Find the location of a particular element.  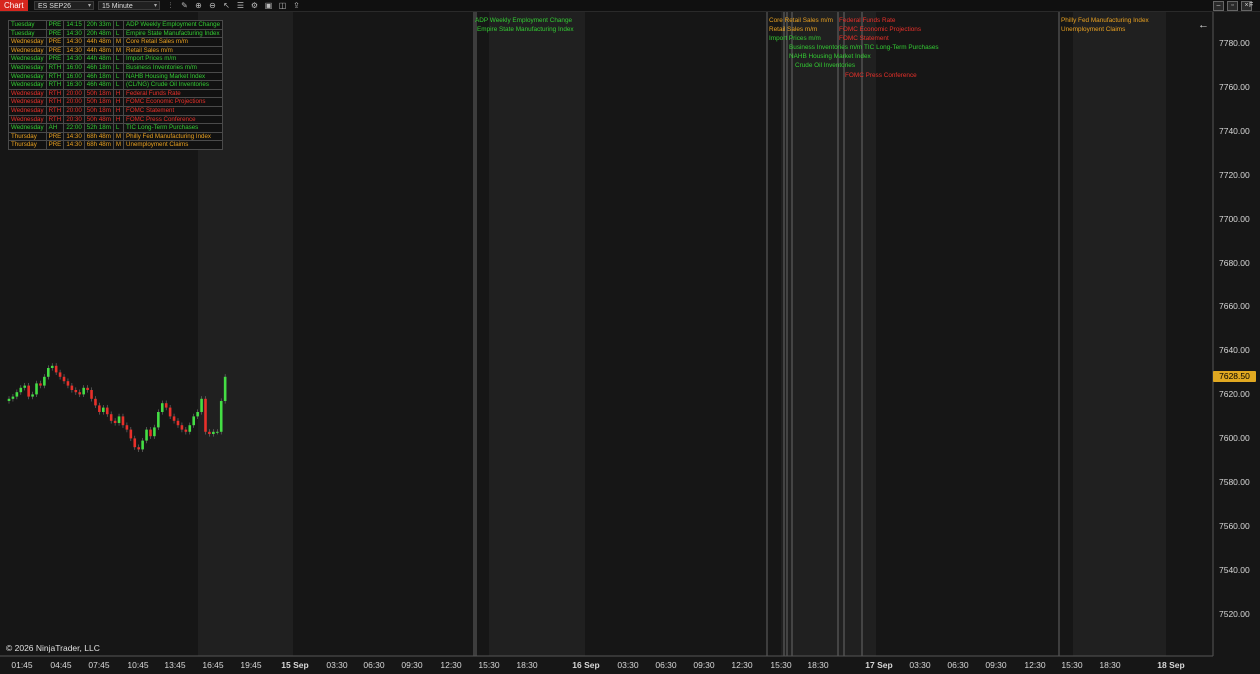

time-tick-label: 13:45 is located at coordinates (175, 665).